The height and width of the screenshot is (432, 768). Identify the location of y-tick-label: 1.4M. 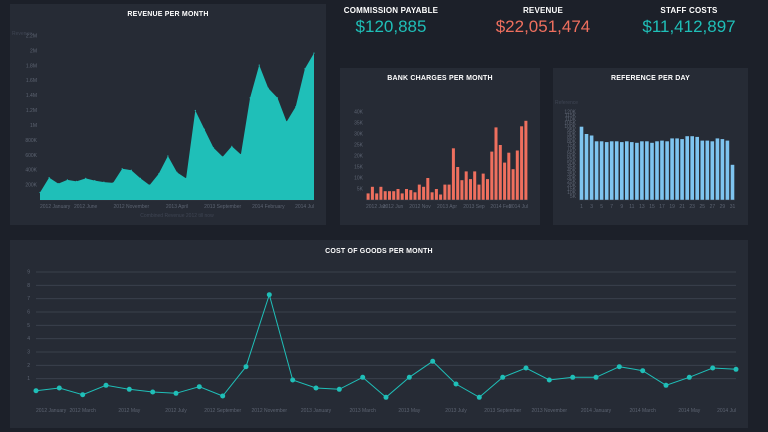
(31, 96).